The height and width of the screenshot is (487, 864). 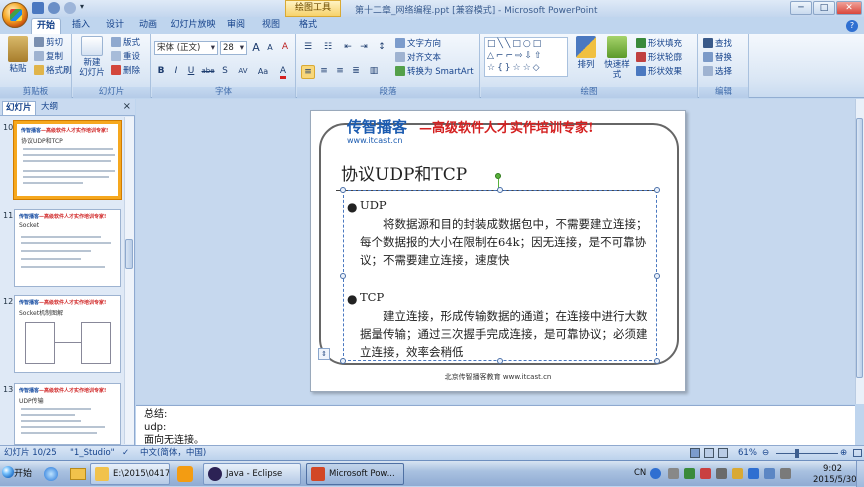 What do you see at coordinates (765, 453) in the screenshot?
I see `zoom-out-icon: ⊖` at bounding box center [765, 453].